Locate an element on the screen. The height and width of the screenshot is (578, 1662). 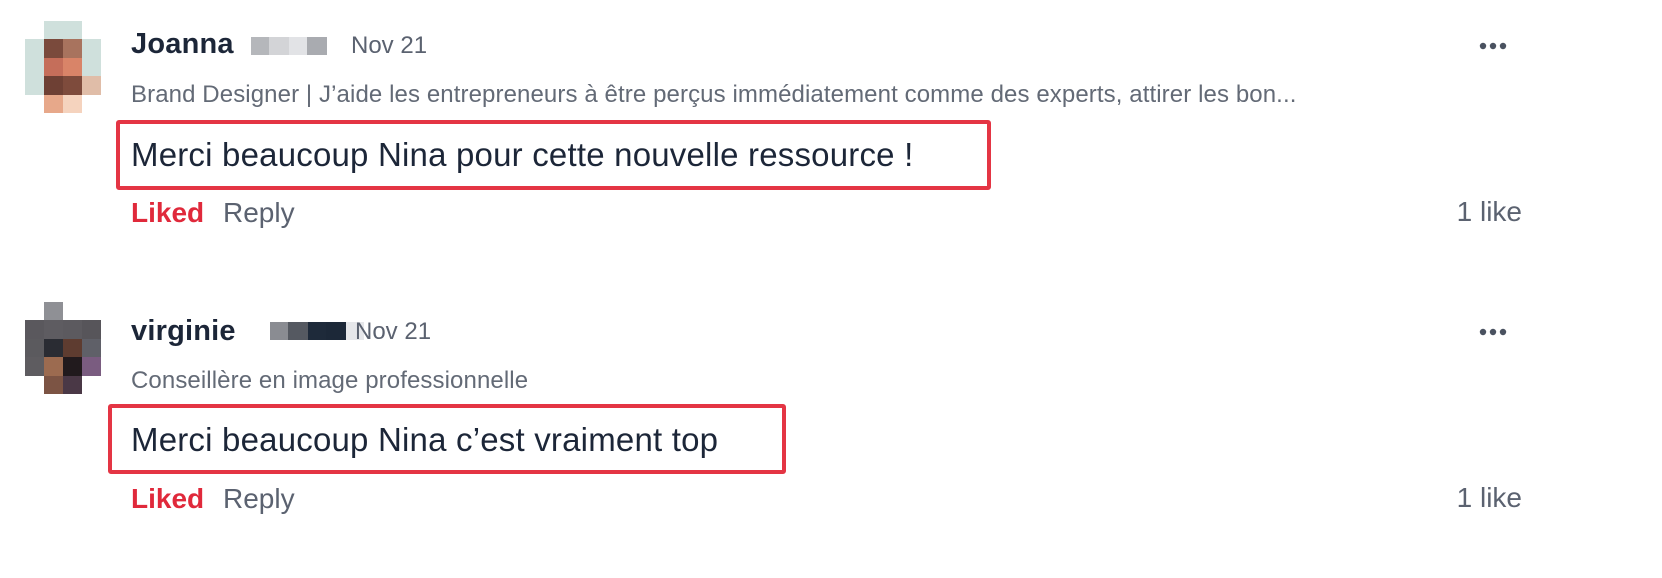
author-headline: Conseillère en image professionnelle is located at coordinates (330, 380).